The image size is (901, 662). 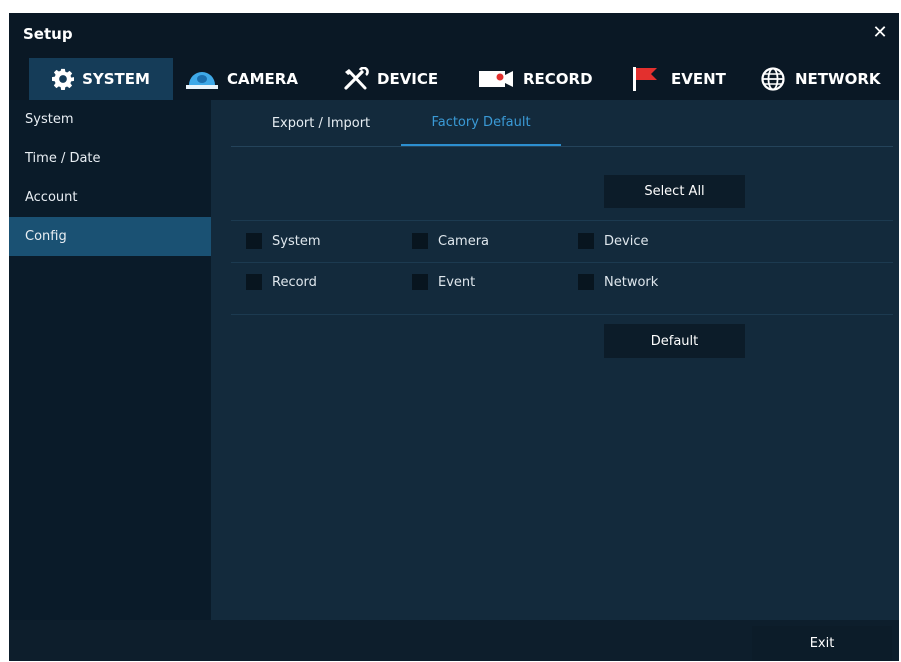 What do you see at coordinates (48, 34) in the screenshot?
I see `window-title: Setup` at bounding box center [48, 34].